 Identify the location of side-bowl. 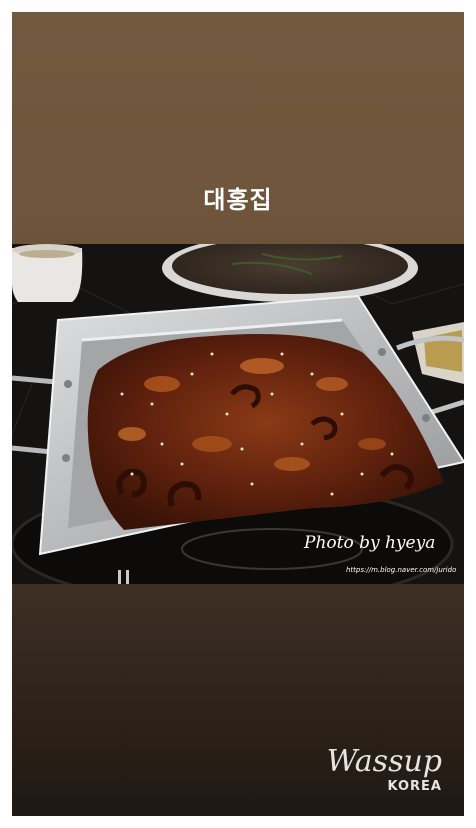
(47, 273).